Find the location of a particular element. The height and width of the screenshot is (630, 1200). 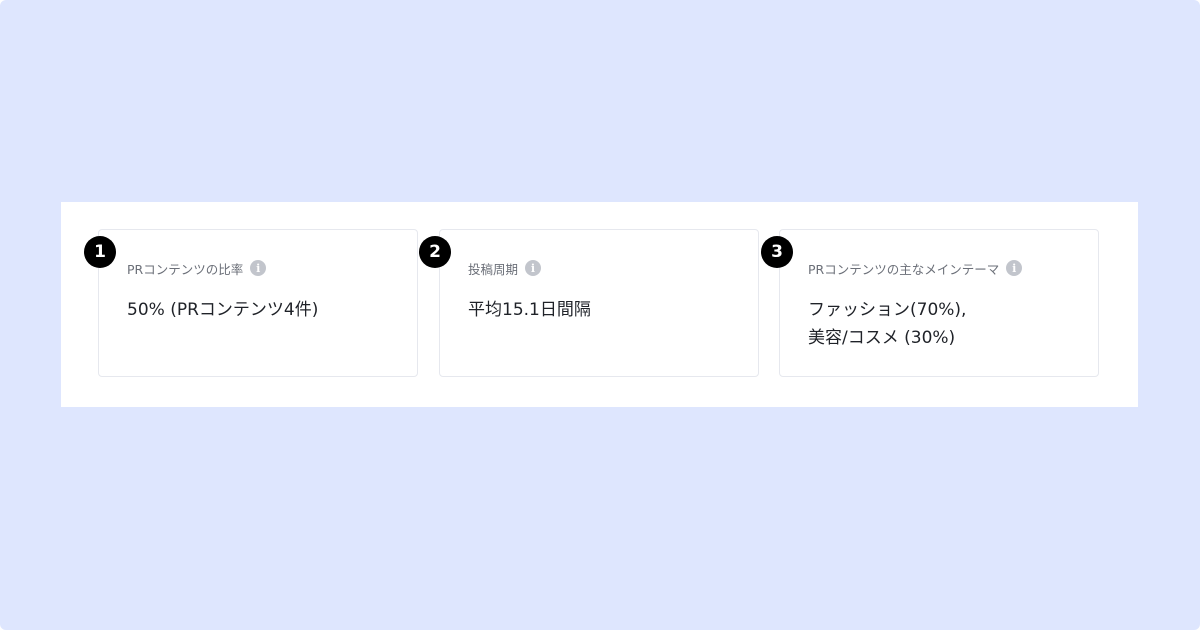

card-label-row: 投稿周期 i is located at coordinates (505, 268).